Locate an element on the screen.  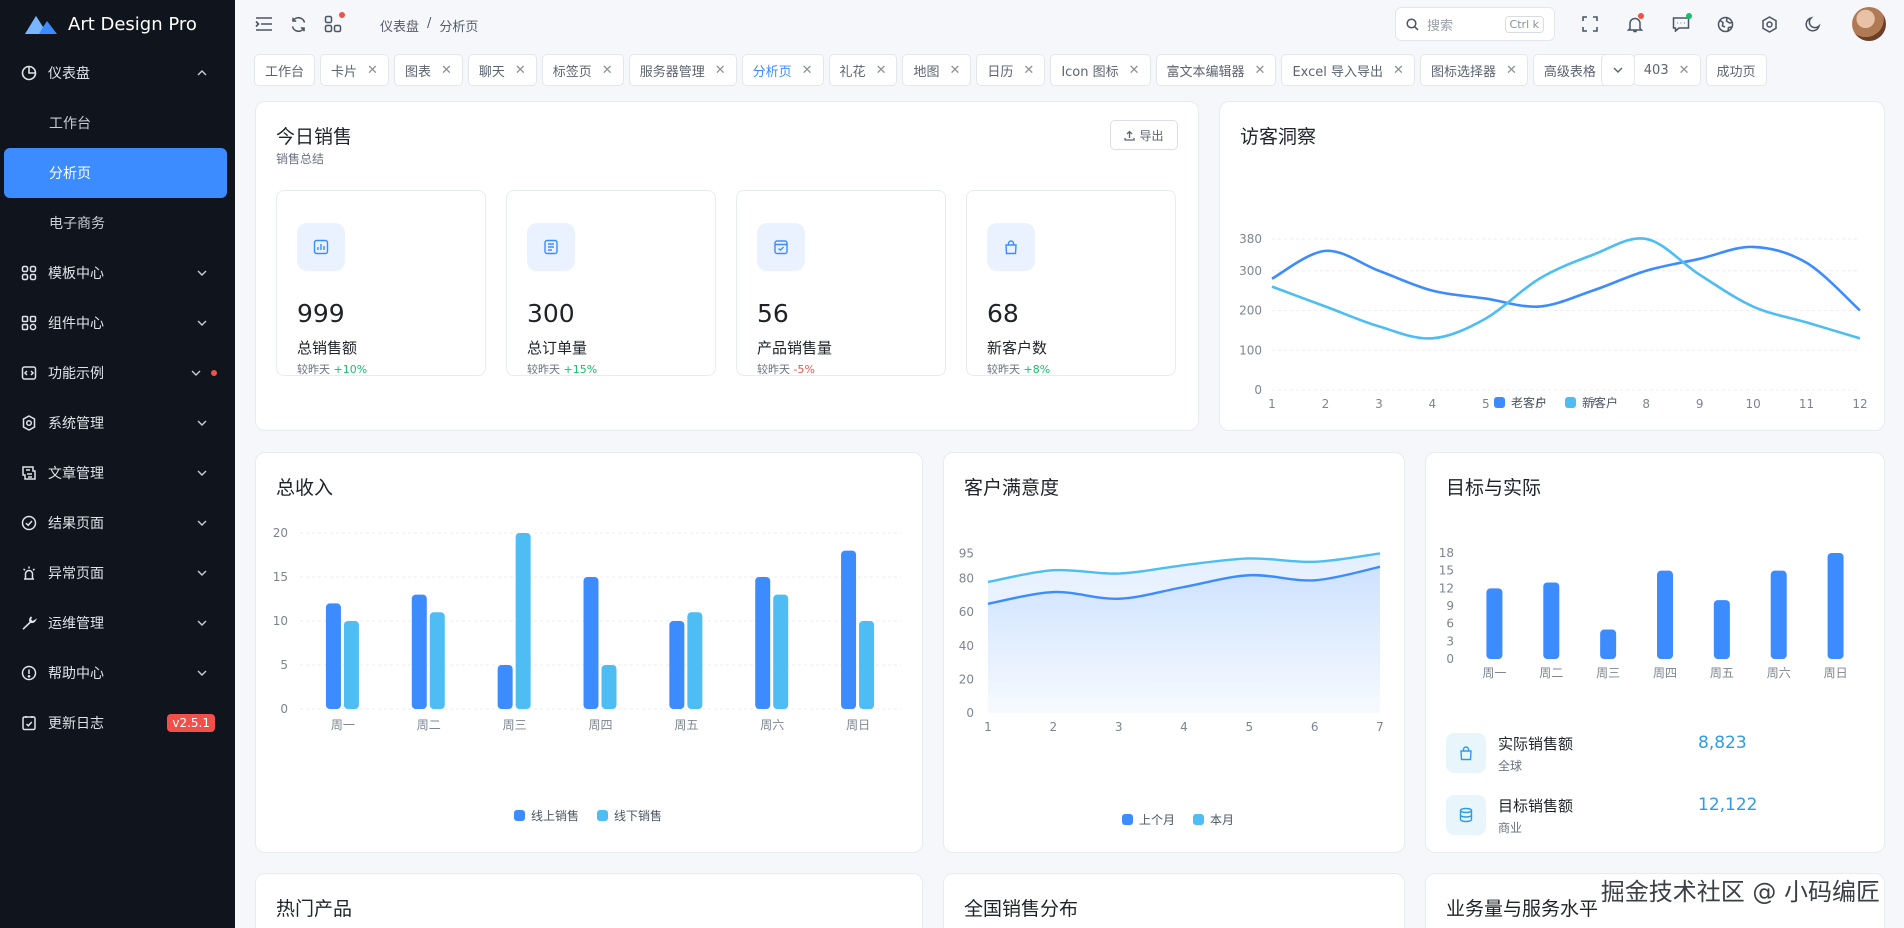
tab-13: 图标选择器 ✕ is located at coordinates (1473, 70).